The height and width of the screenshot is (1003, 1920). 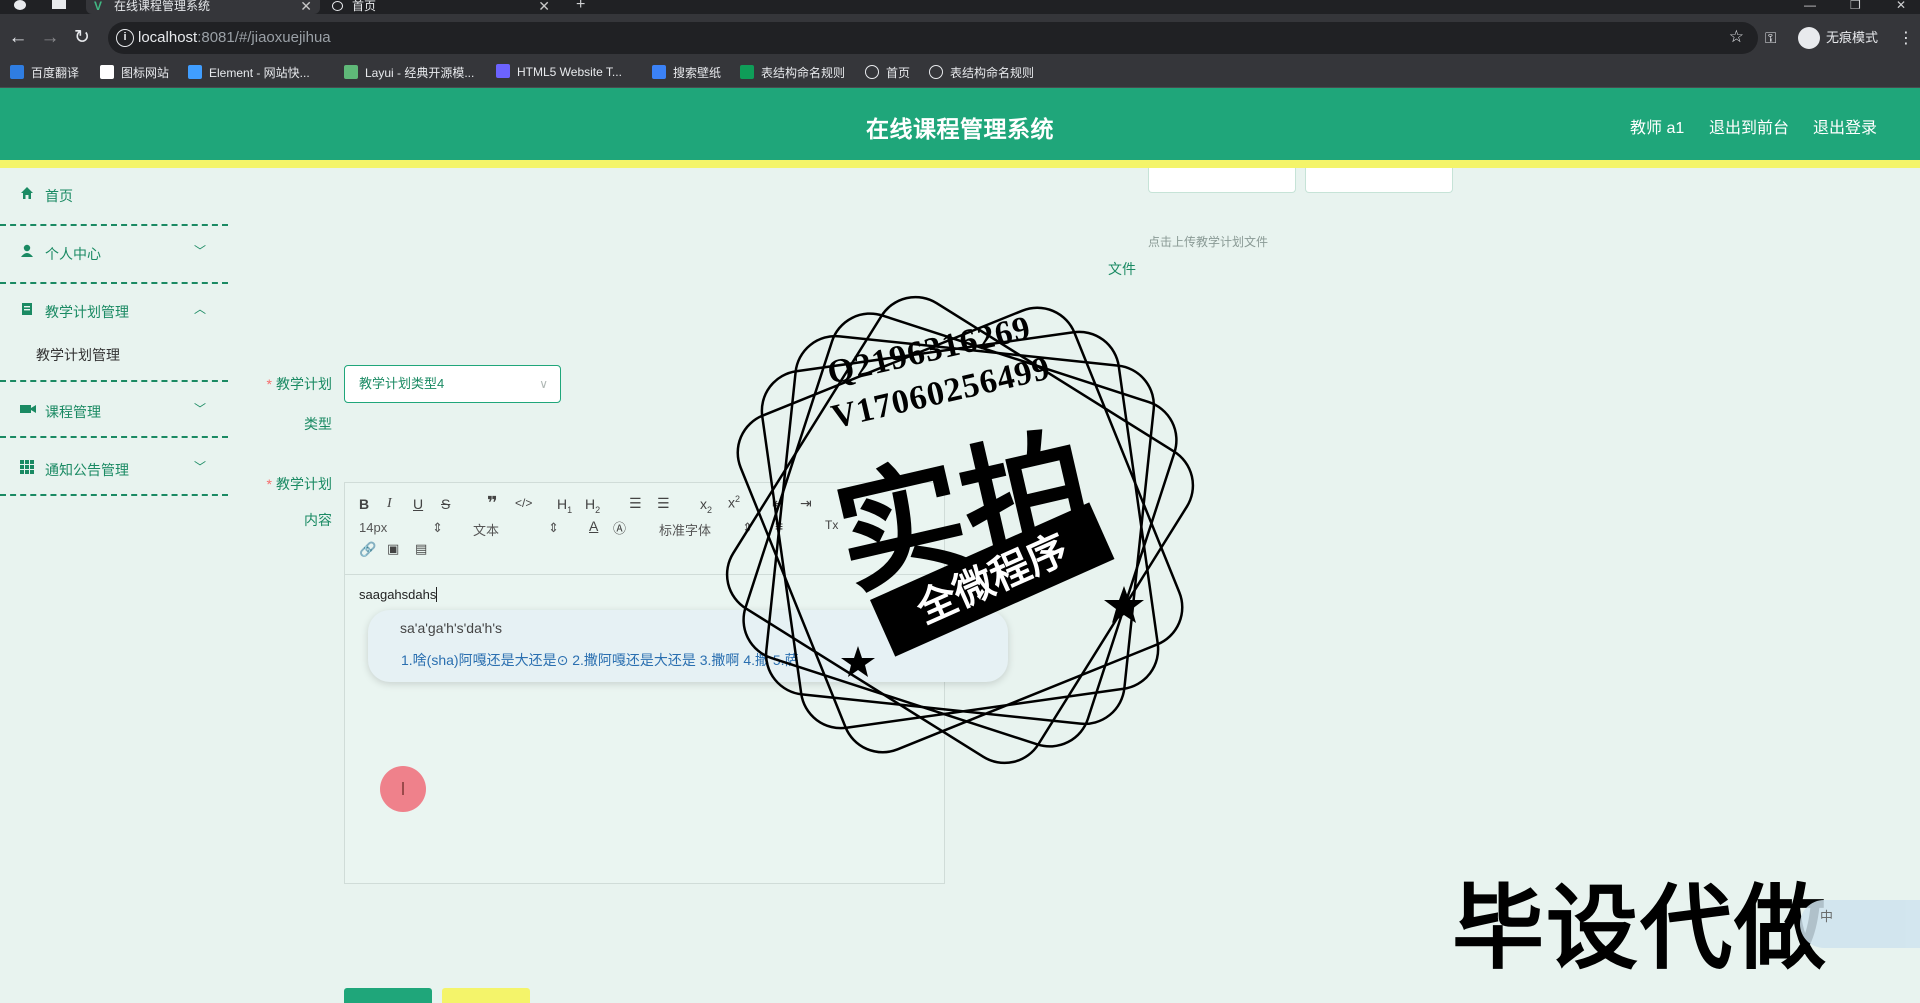 I want to click on header-accent-line, so click(x=960, y=164).